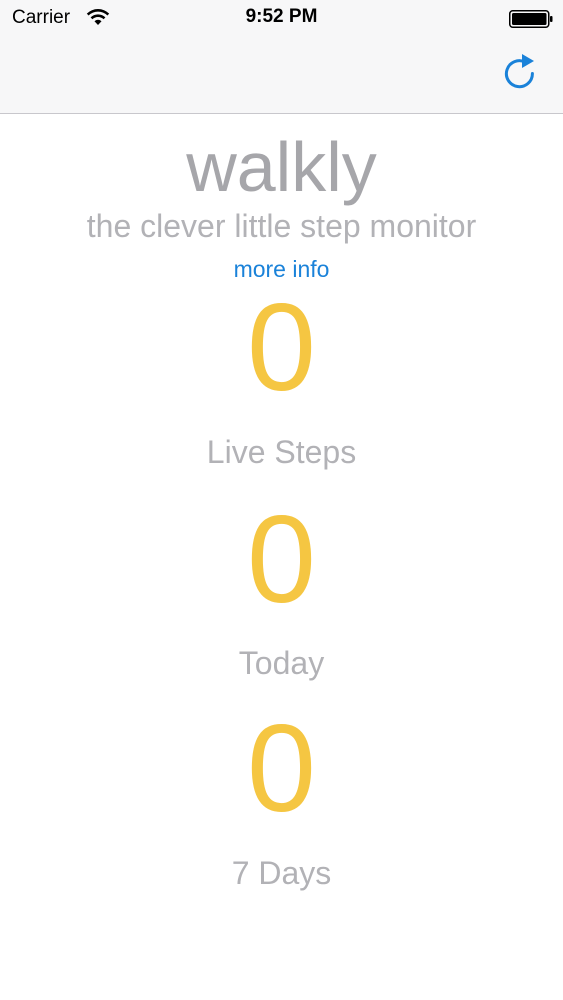  What do you see at coordinates (281, 16) in the screenshot?
I see `status-time: 9:52 PM` at bounding box center [281, 16].